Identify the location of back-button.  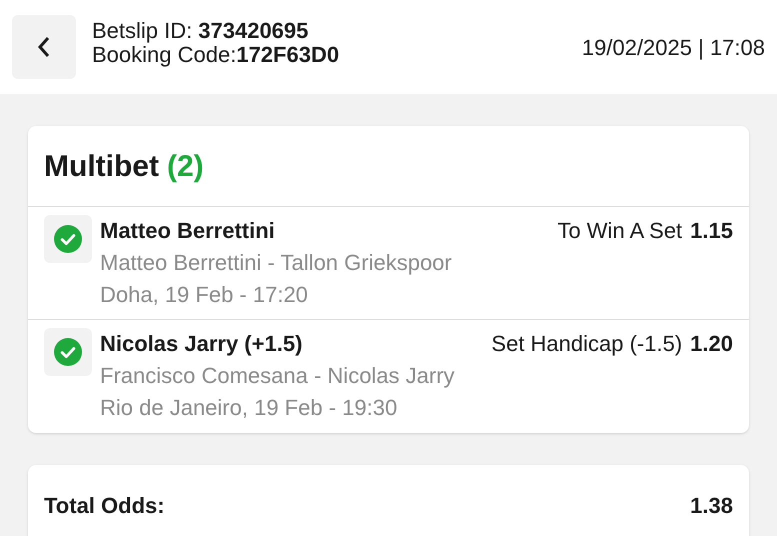
(44, 47).